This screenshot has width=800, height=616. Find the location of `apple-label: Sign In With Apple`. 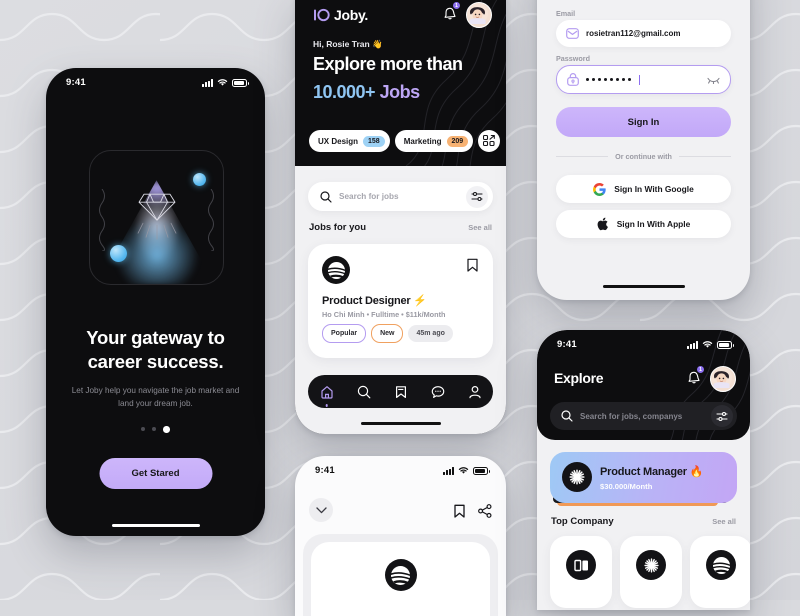

apple-label: Sign In With Apple is located at coordinates (653, 224).